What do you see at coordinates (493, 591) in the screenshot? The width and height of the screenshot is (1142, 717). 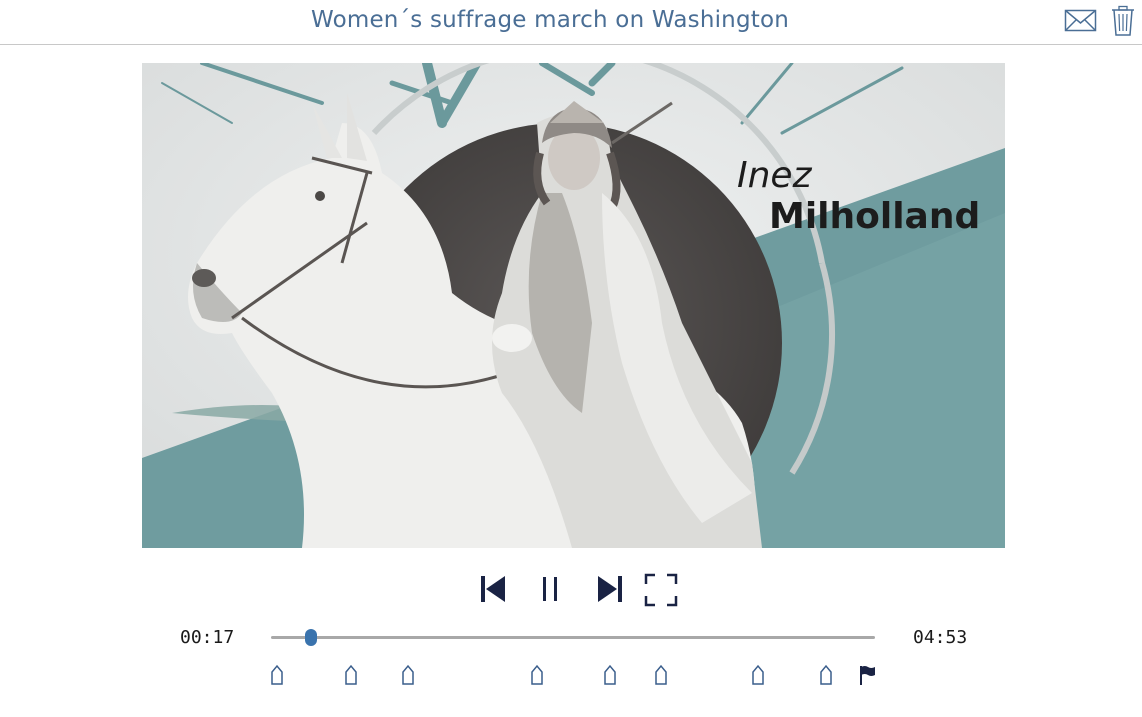 I see `skip-back-icon` at bounding box center [493, 591].